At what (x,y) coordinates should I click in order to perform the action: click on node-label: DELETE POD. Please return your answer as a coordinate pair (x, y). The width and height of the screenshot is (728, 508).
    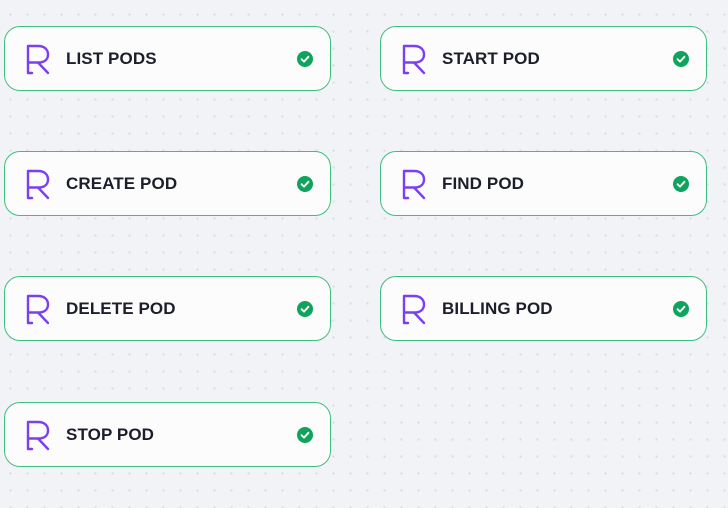
    Looking at the image, I should click on (121, 308).